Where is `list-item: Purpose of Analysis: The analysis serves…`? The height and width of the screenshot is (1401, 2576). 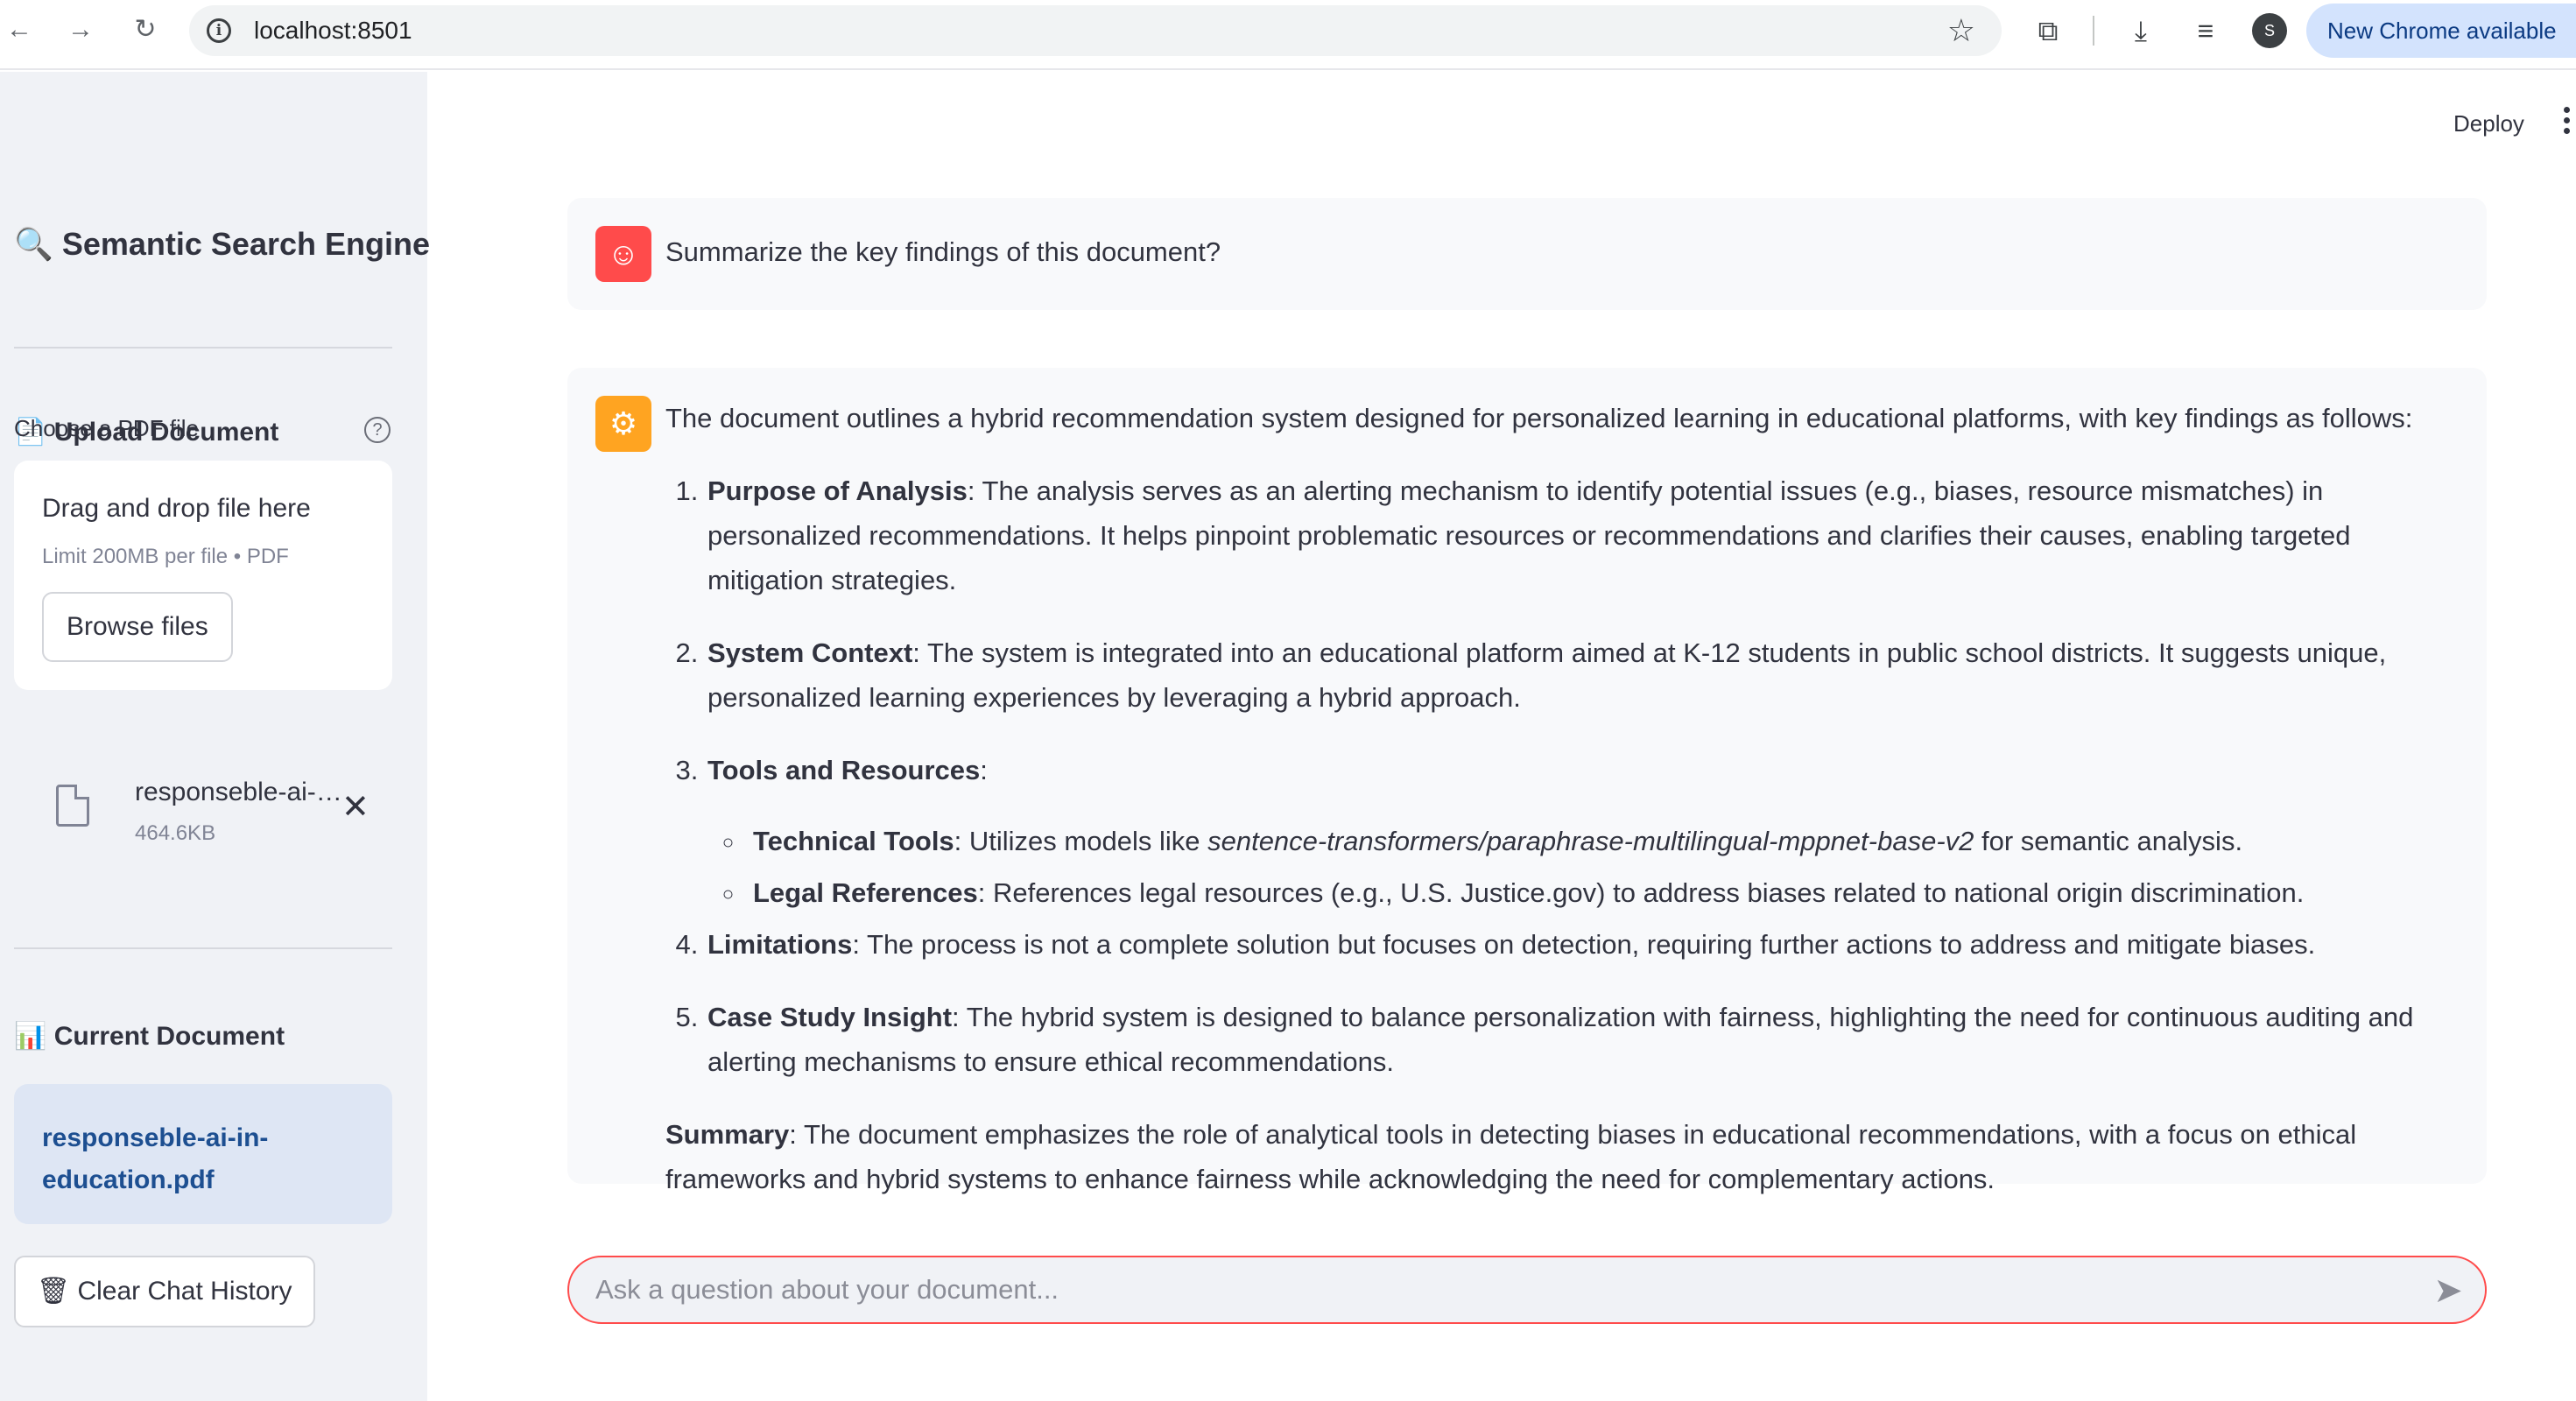 list-item: Purpose of Analysis: The analysis serves… is located at coordinates (1579, 535).